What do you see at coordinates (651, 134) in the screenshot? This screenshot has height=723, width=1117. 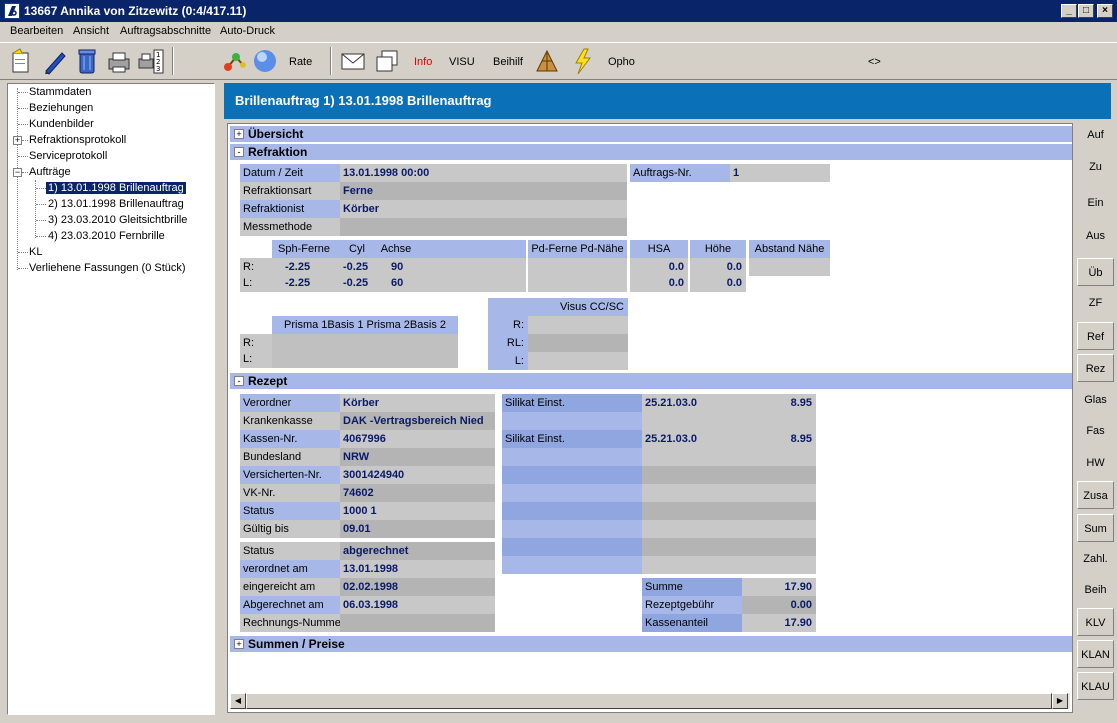 I see `section-uebersicht: + Übersicht` at bounding box center [651, 134].